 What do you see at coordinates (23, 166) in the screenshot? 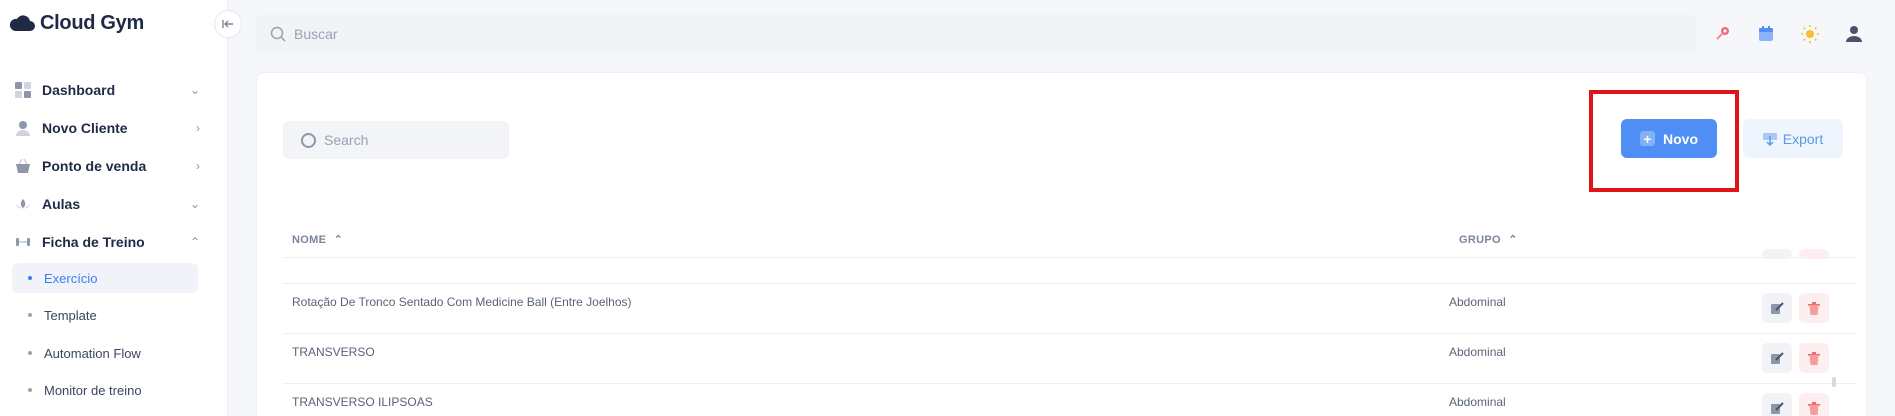
I see `basket-icon` at bounding box center [23, 166].